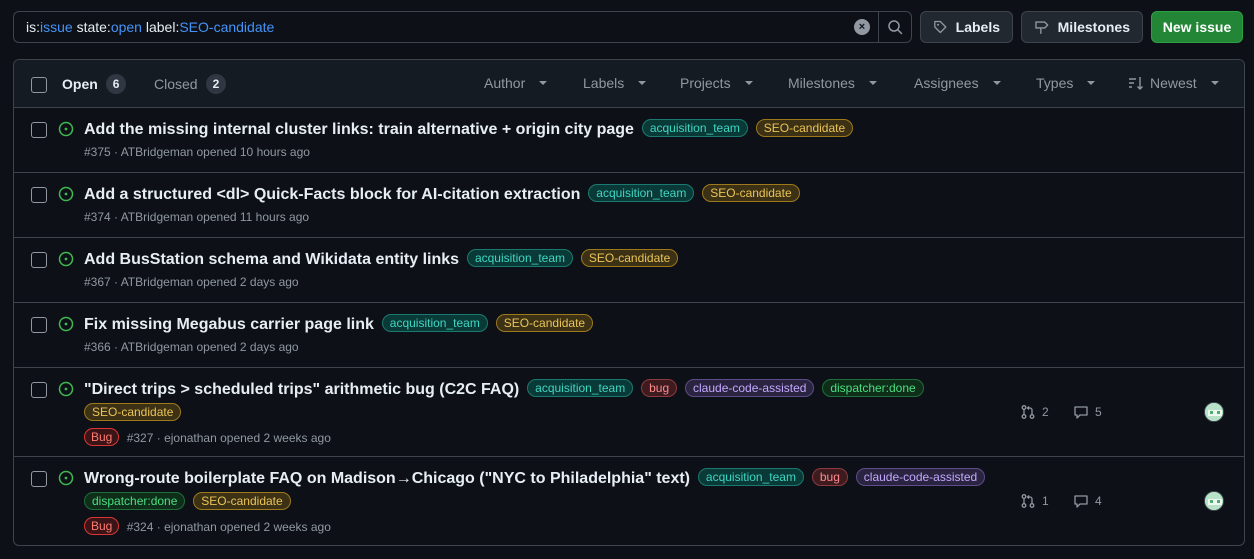 The image size is (1254, 559). What do you see at coordinates (160, 27) in the screenshot?
I see `query-key-label: label:` at bounding box center [160, 27].